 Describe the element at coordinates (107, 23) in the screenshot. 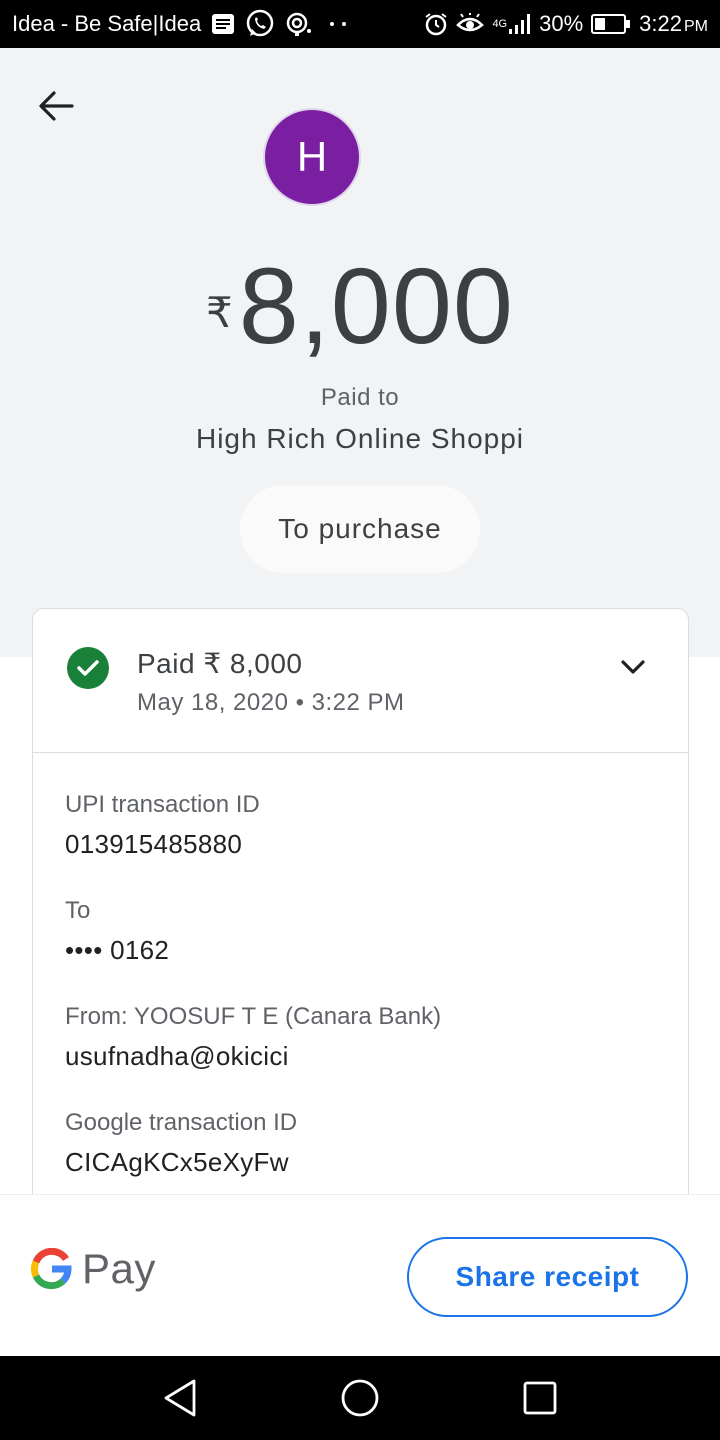

I see `carrier-label: Idea - Be Safe|Idea` at that location.